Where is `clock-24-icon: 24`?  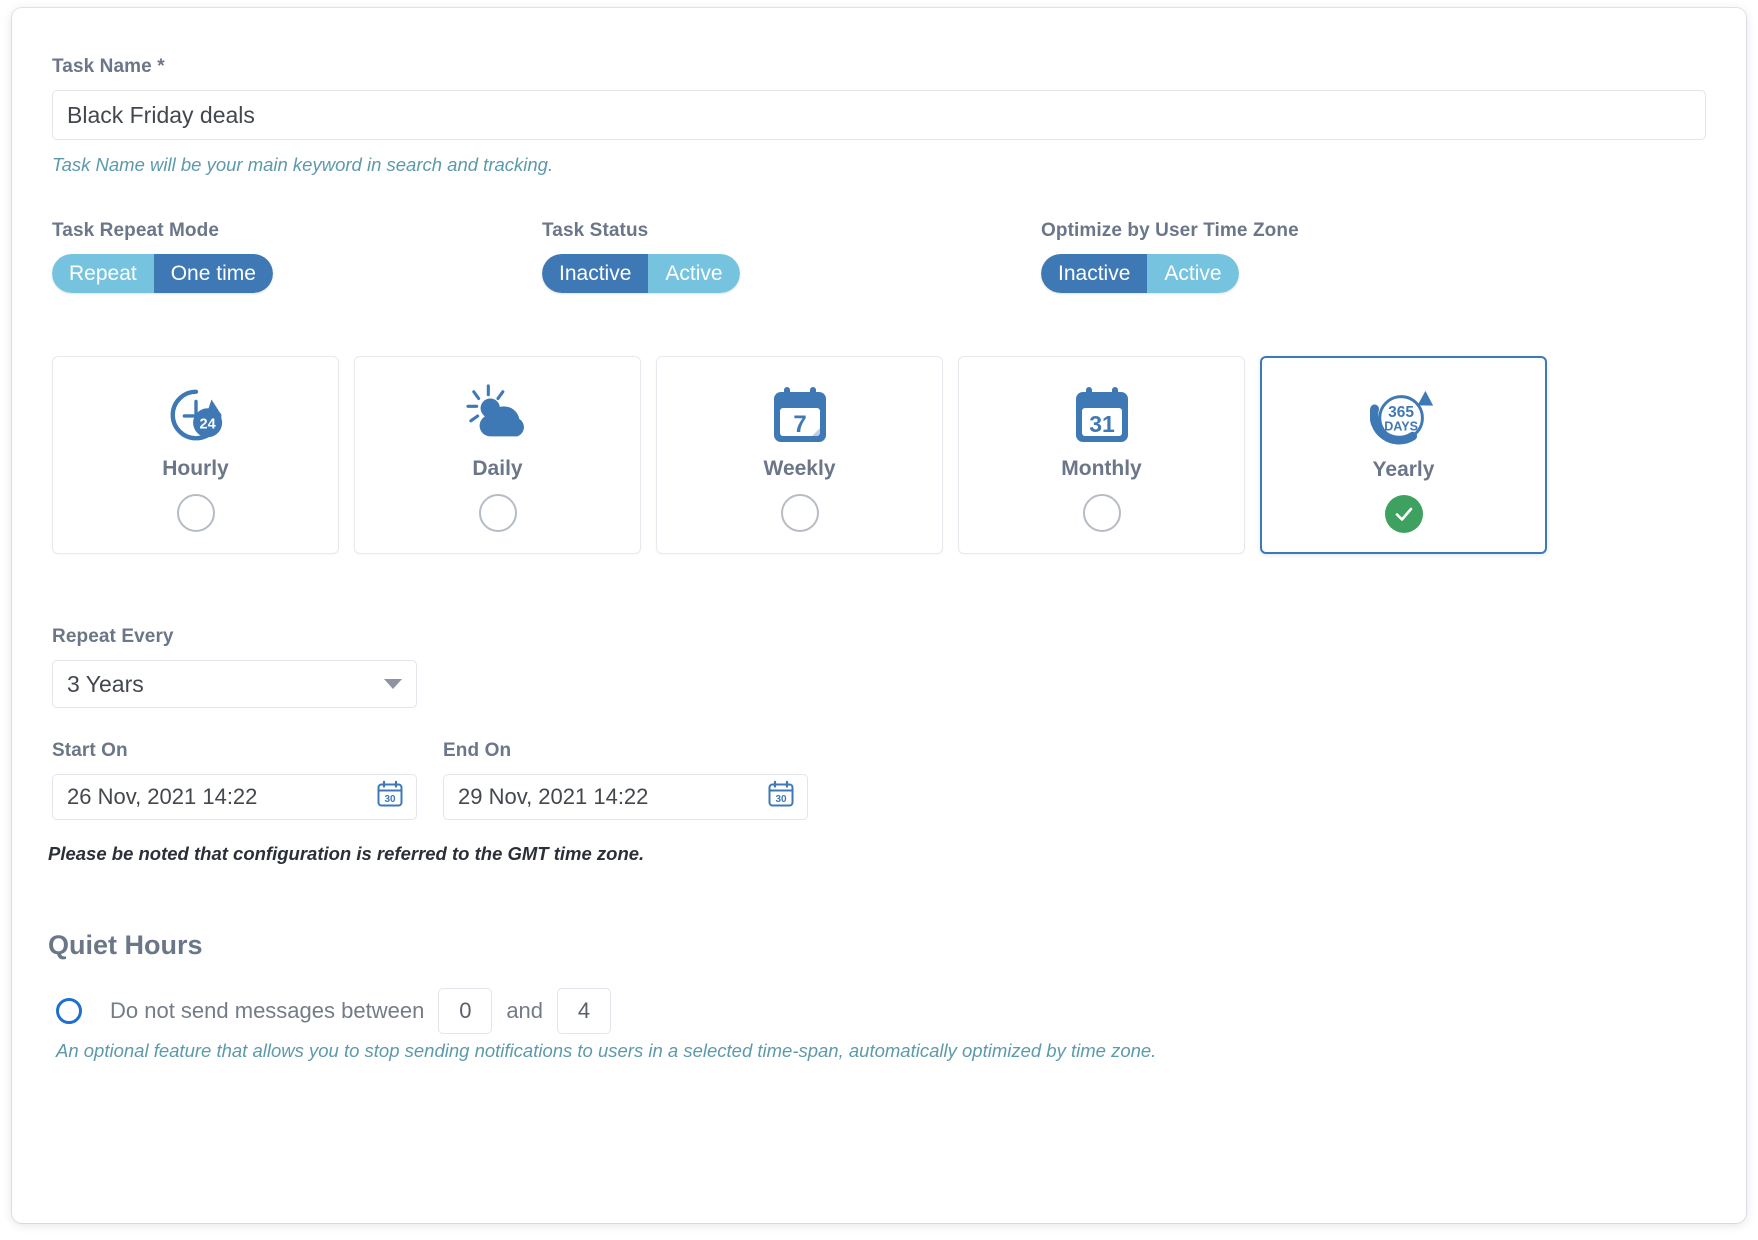
clock-24-icon: 24 is located at coordinates (196, 415).